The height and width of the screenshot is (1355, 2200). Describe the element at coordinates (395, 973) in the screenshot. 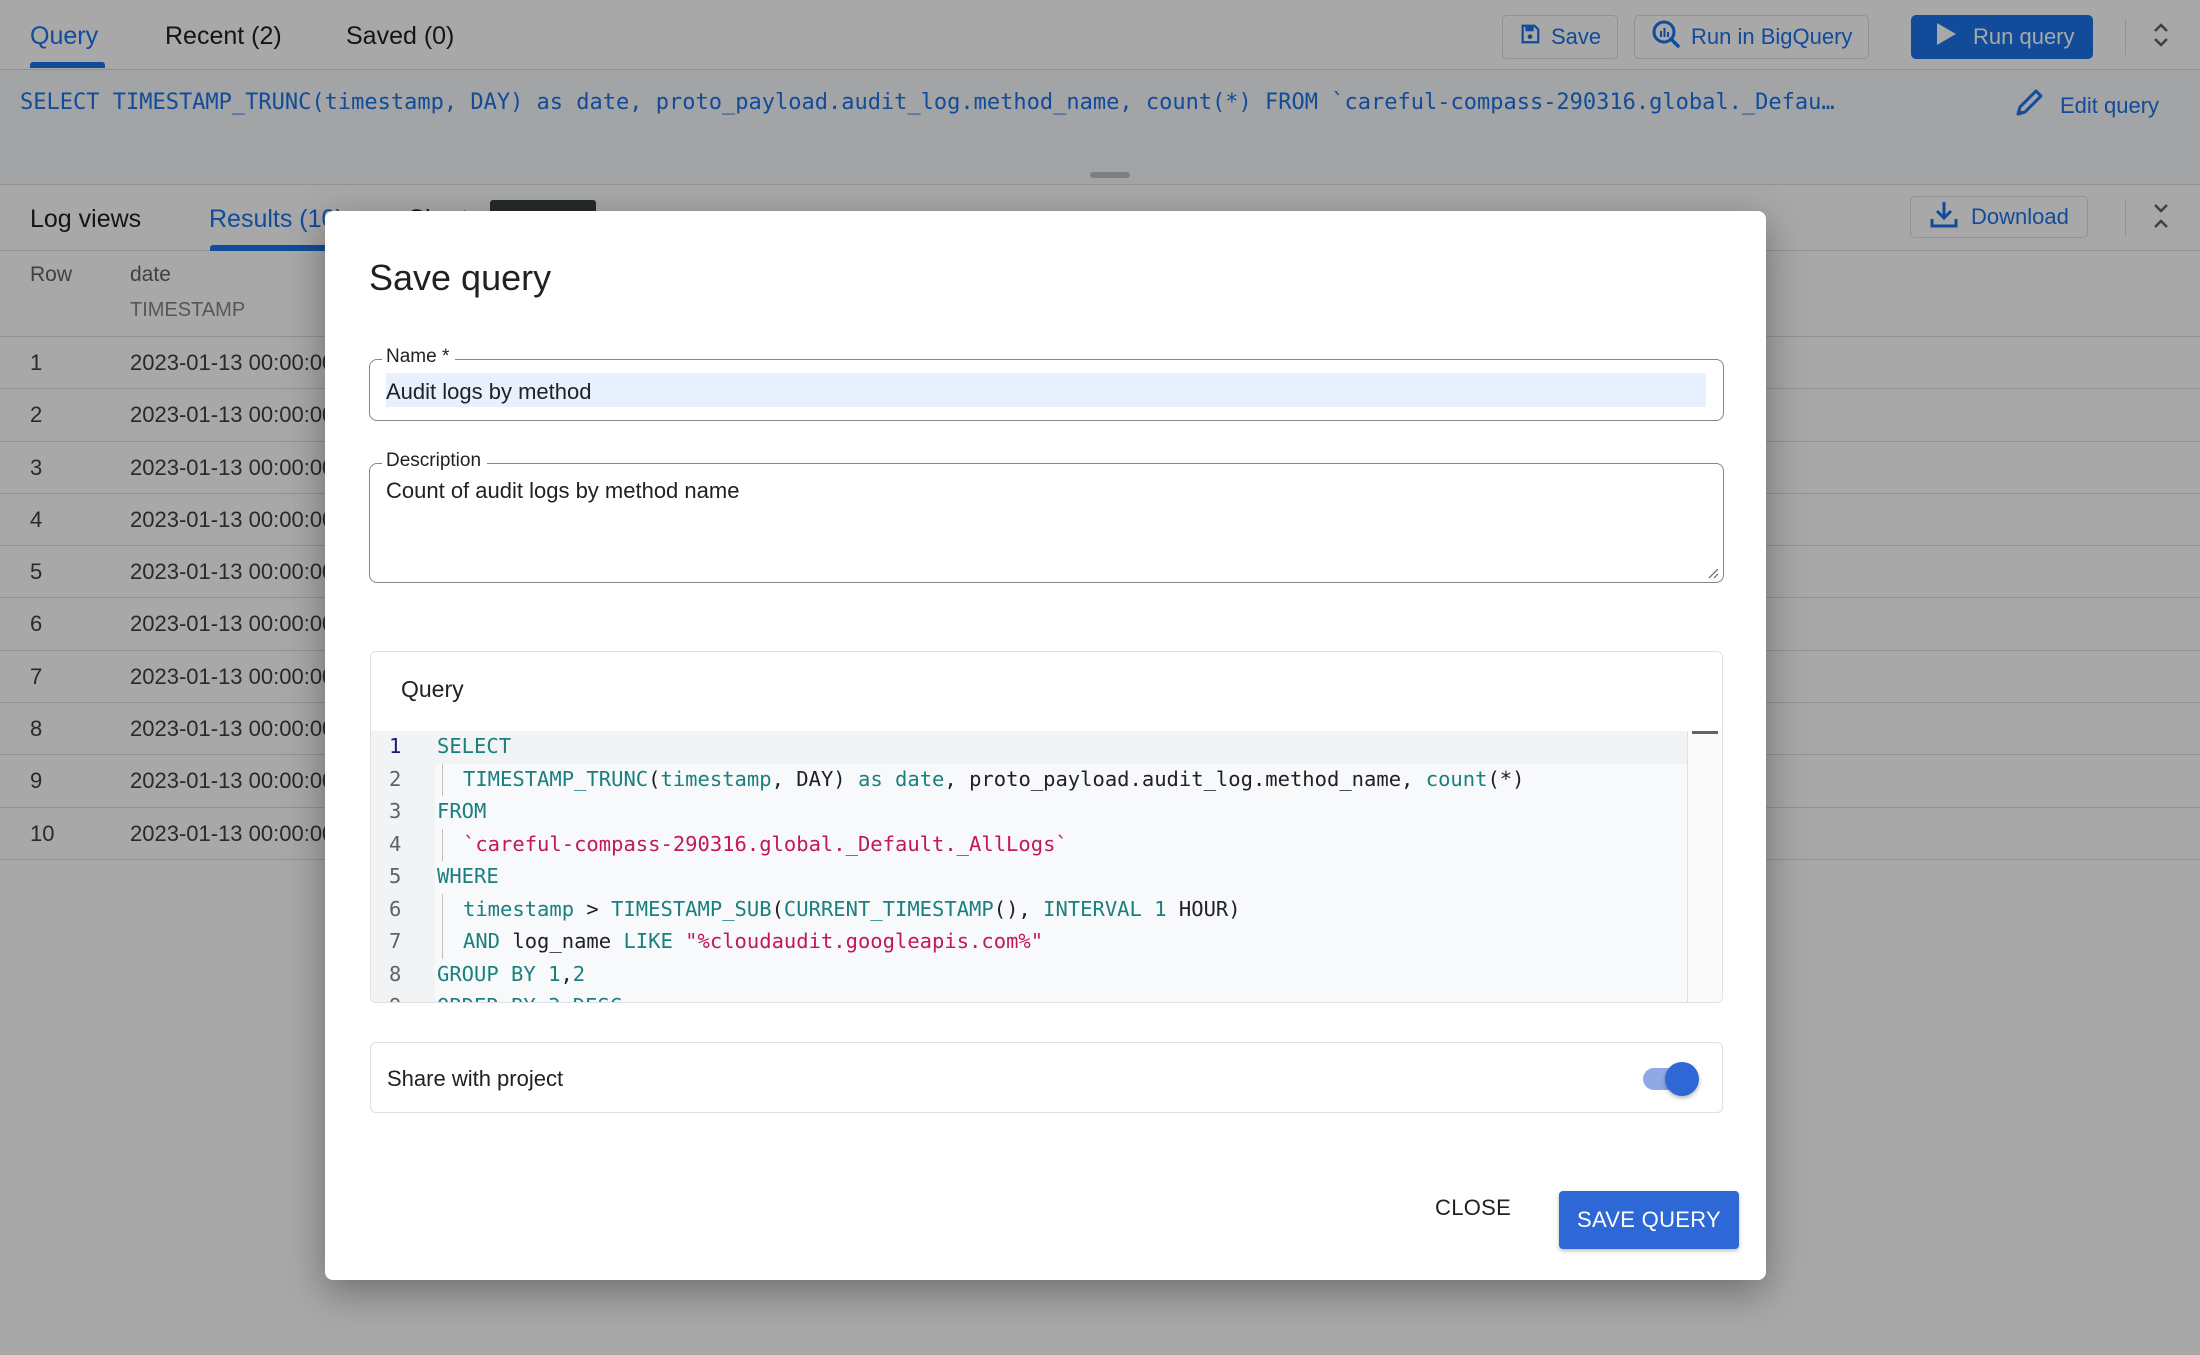

I see `line-number: 8` at that location.